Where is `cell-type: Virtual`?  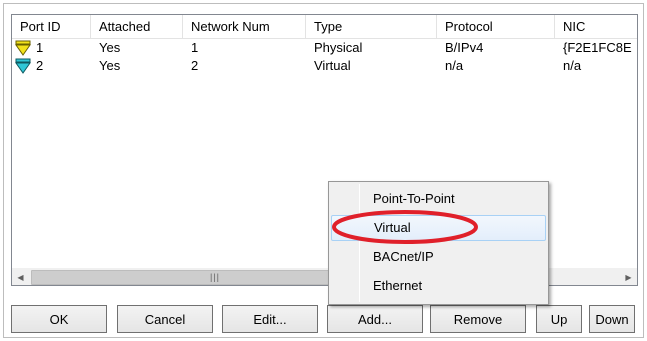
cell-type: Virtual is located at coordinates (332, 65).